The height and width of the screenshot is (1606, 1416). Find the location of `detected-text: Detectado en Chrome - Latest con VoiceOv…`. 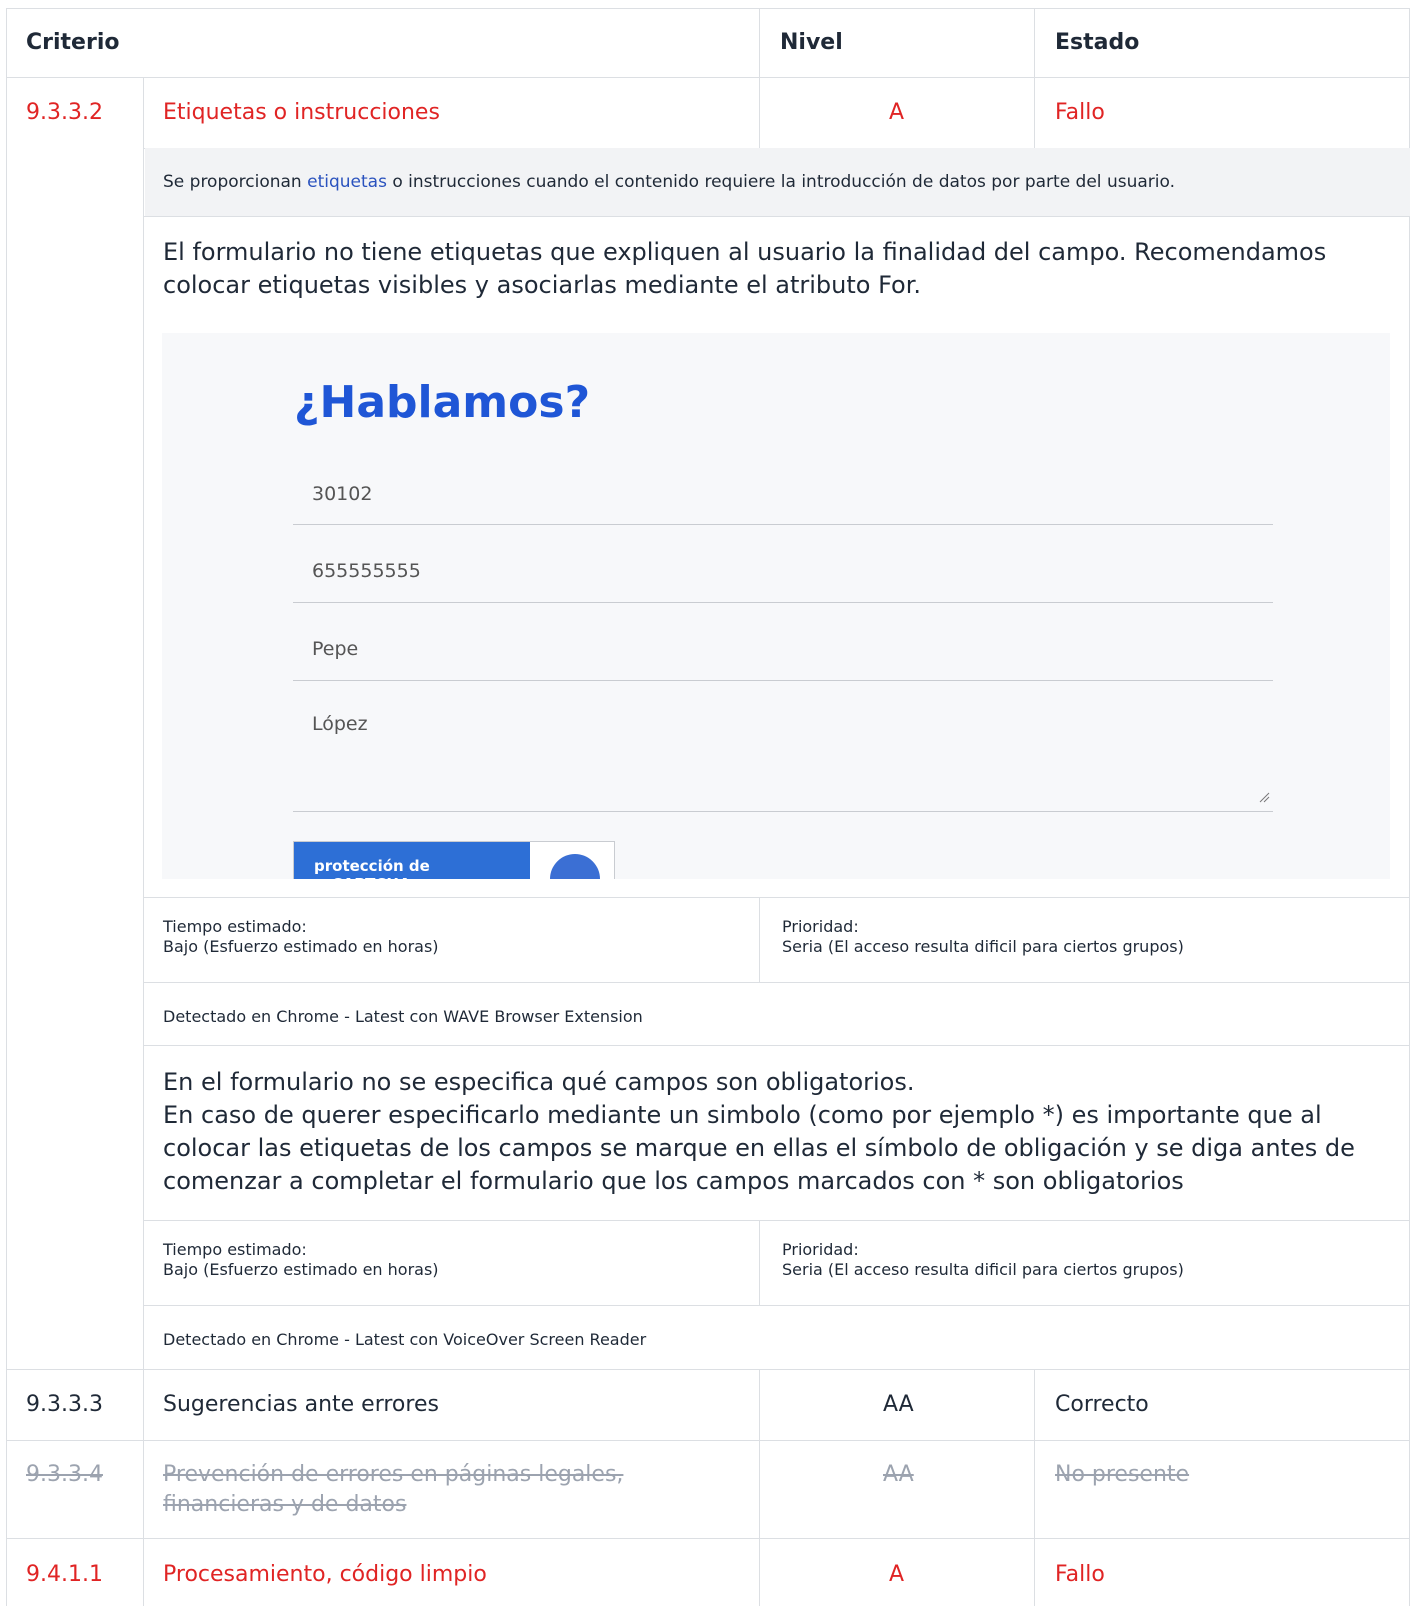

detected-text: Detectado en Chrome - Latest con VoiceOv… is located at coordinates (405, 1339).